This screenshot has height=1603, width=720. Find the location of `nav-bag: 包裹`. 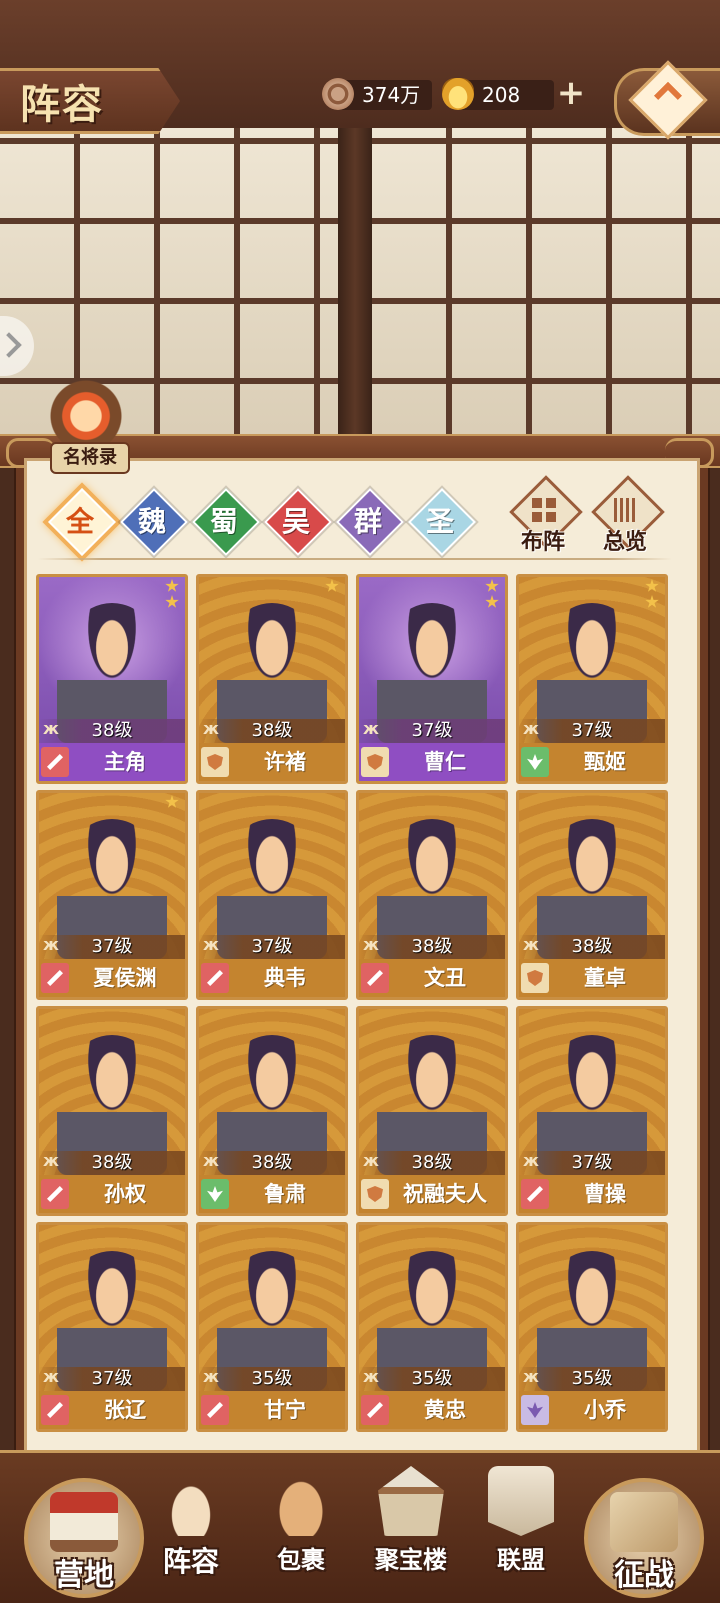

nav-bag: 包裹 is located at coordinates (301, 1528).